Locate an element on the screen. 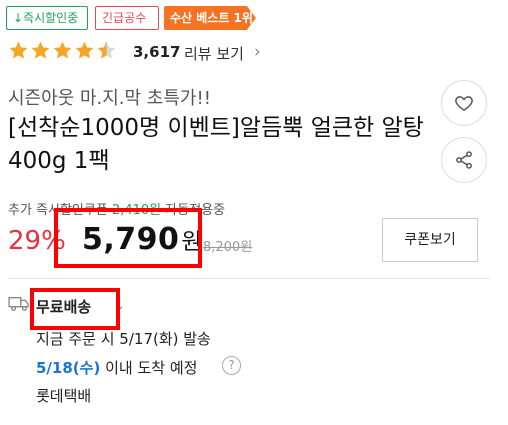 The width and height of the screenshot is (508, 425). view-coupon-button: 쿠폰보기 is located at coordinates (430, 240).